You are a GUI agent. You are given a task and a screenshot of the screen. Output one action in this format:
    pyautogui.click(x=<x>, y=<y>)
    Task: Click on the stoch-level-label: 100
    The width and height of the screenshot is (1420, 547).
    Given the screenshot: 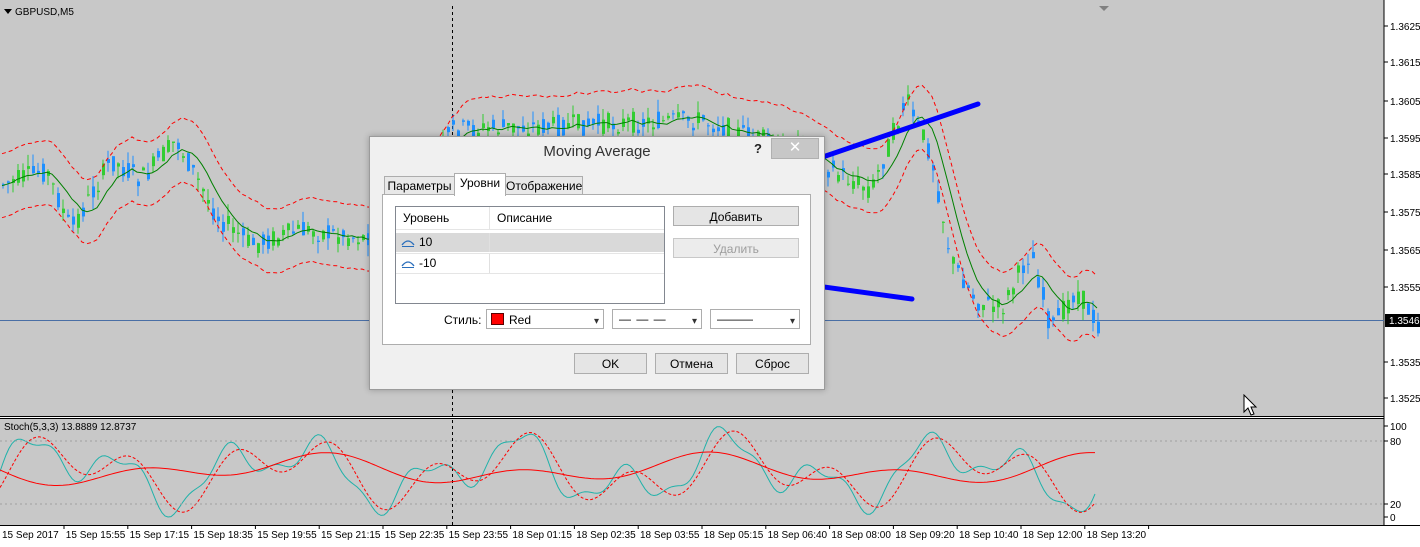 What is the action you would take?
    pyautogui.click(x=1398, y=427)
    